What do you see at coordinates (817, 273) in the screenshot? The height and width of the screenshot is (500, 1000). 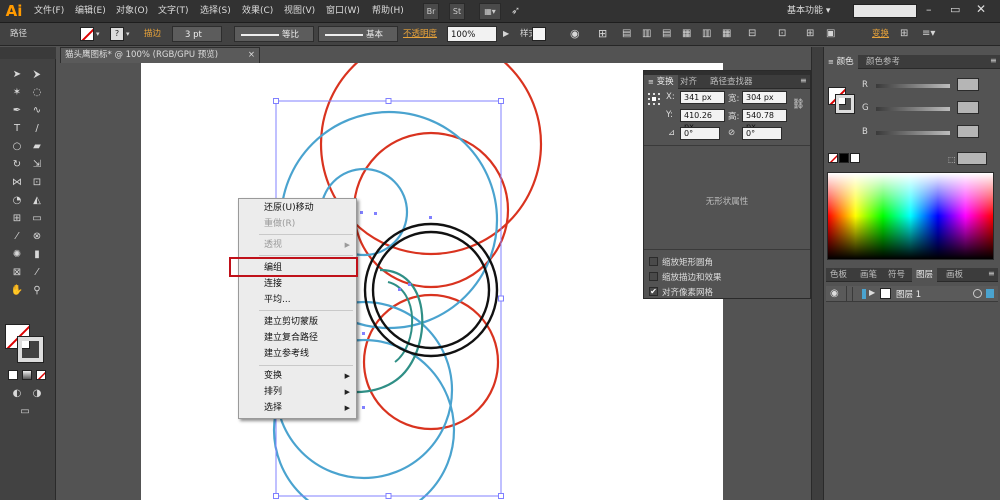 I see `panel-dock-strip` at bounding box center [817, 273].